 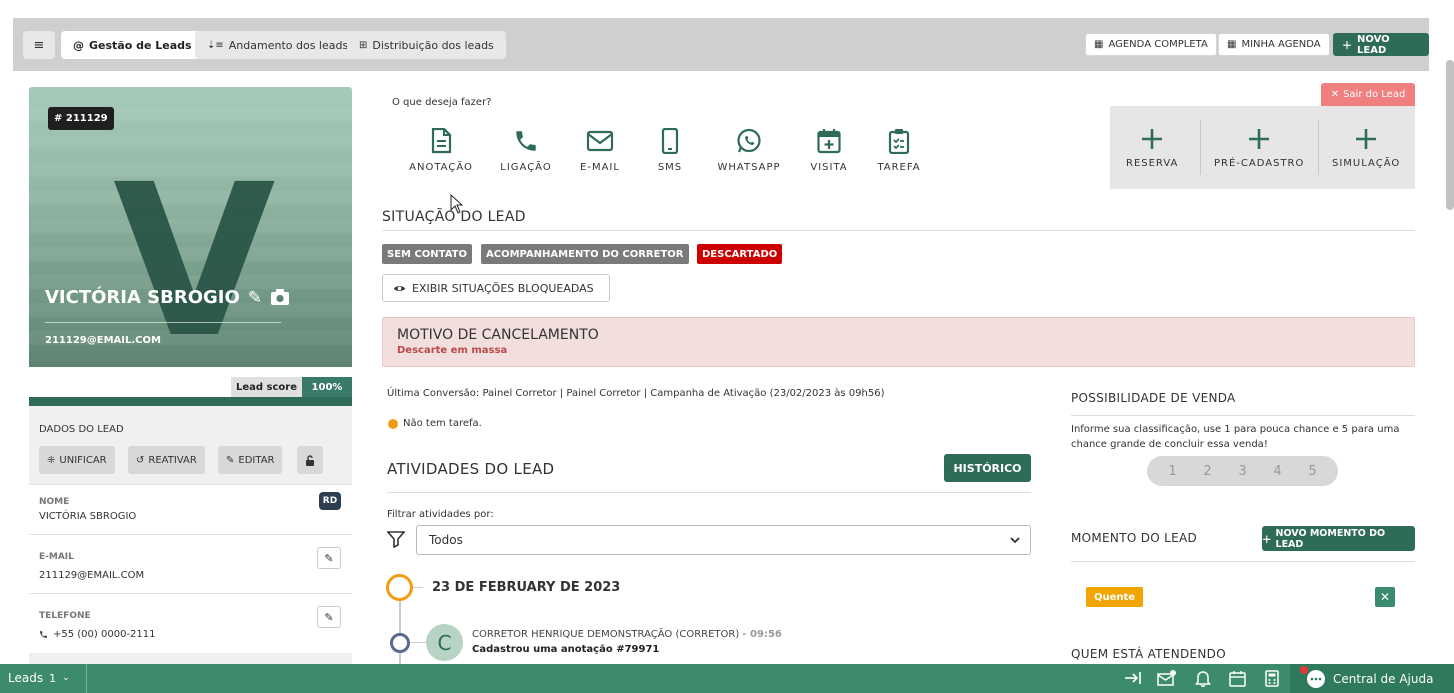 I want to click on lead-email: 211129@EMAIL.COM, so click(x=103, y=340).